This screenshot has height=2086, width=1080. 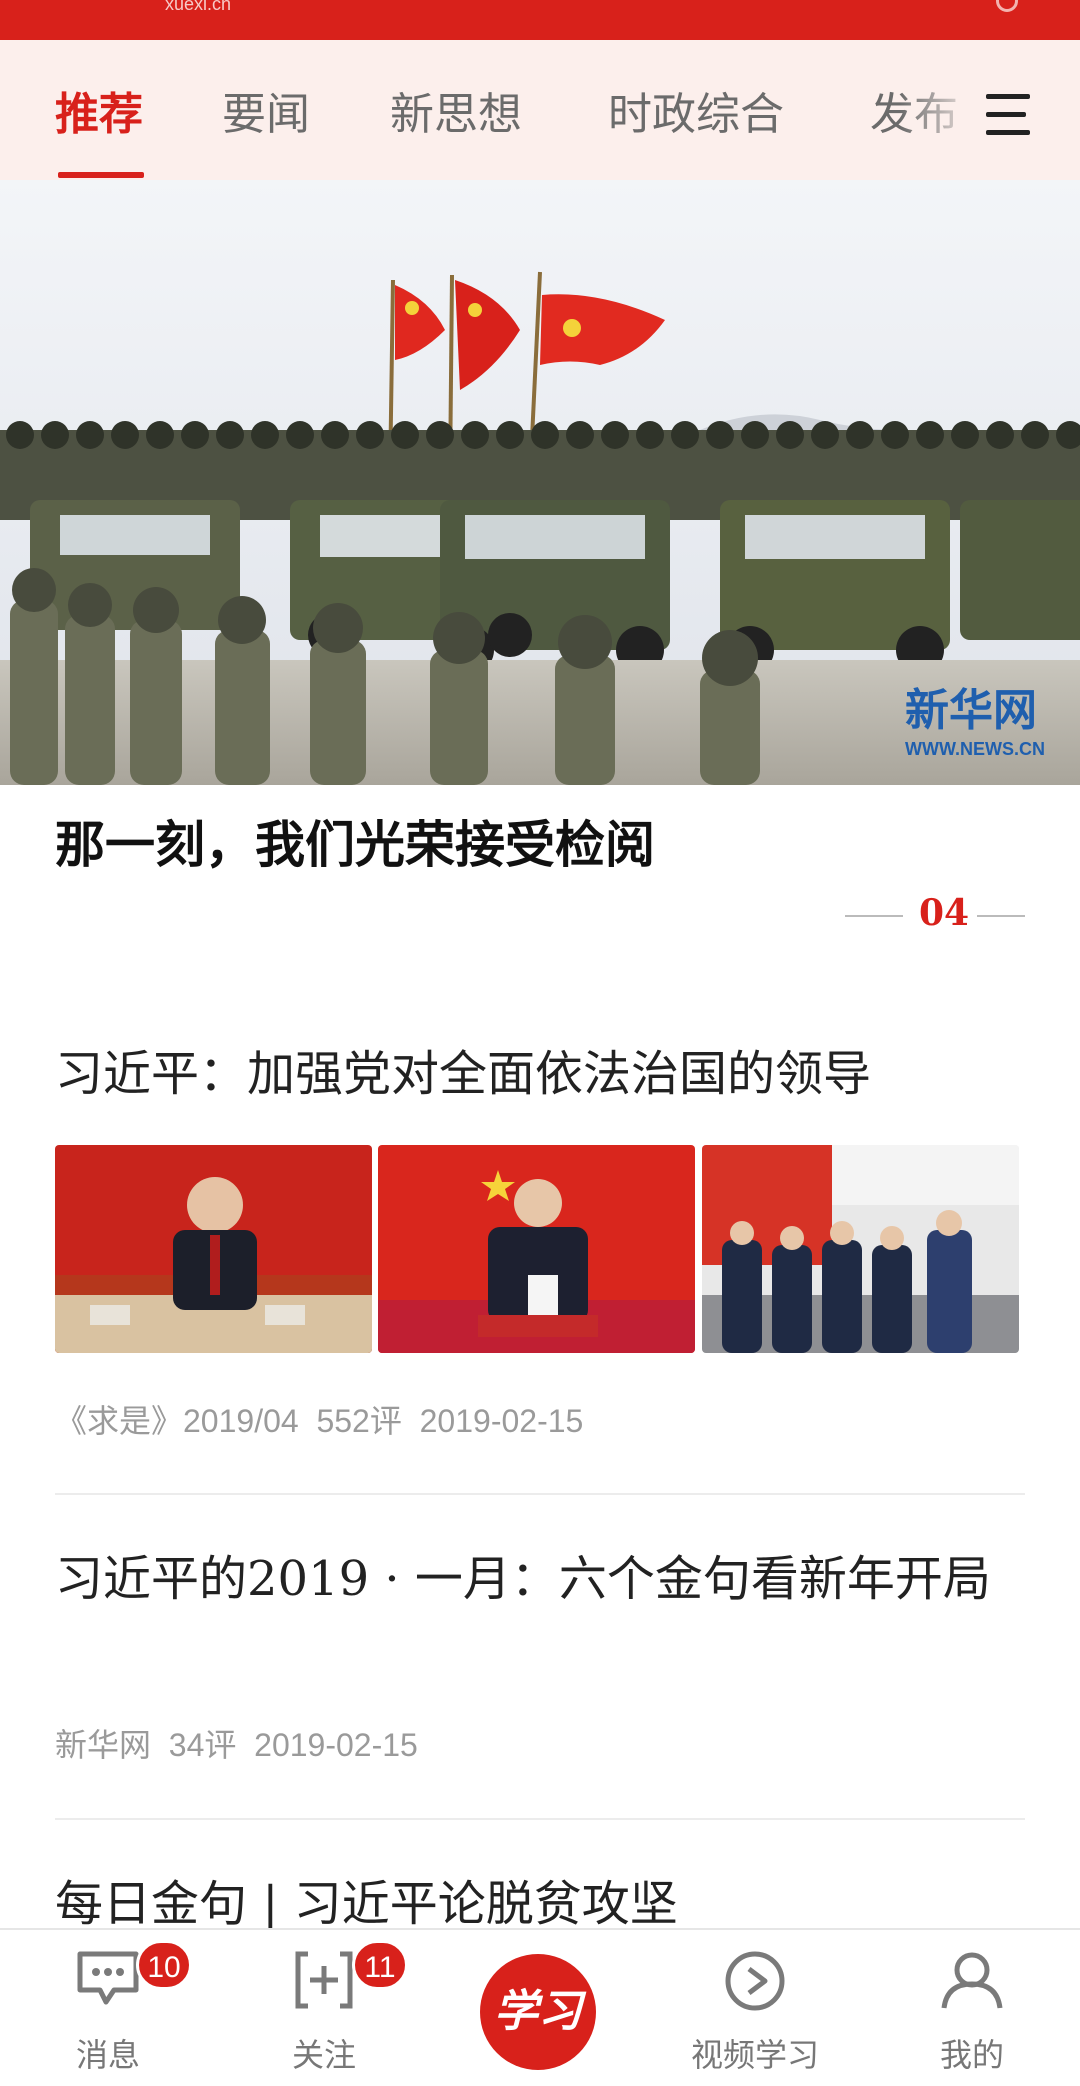 I want to click on nav-messages: 10 消息, so click(x=110, y=2008).